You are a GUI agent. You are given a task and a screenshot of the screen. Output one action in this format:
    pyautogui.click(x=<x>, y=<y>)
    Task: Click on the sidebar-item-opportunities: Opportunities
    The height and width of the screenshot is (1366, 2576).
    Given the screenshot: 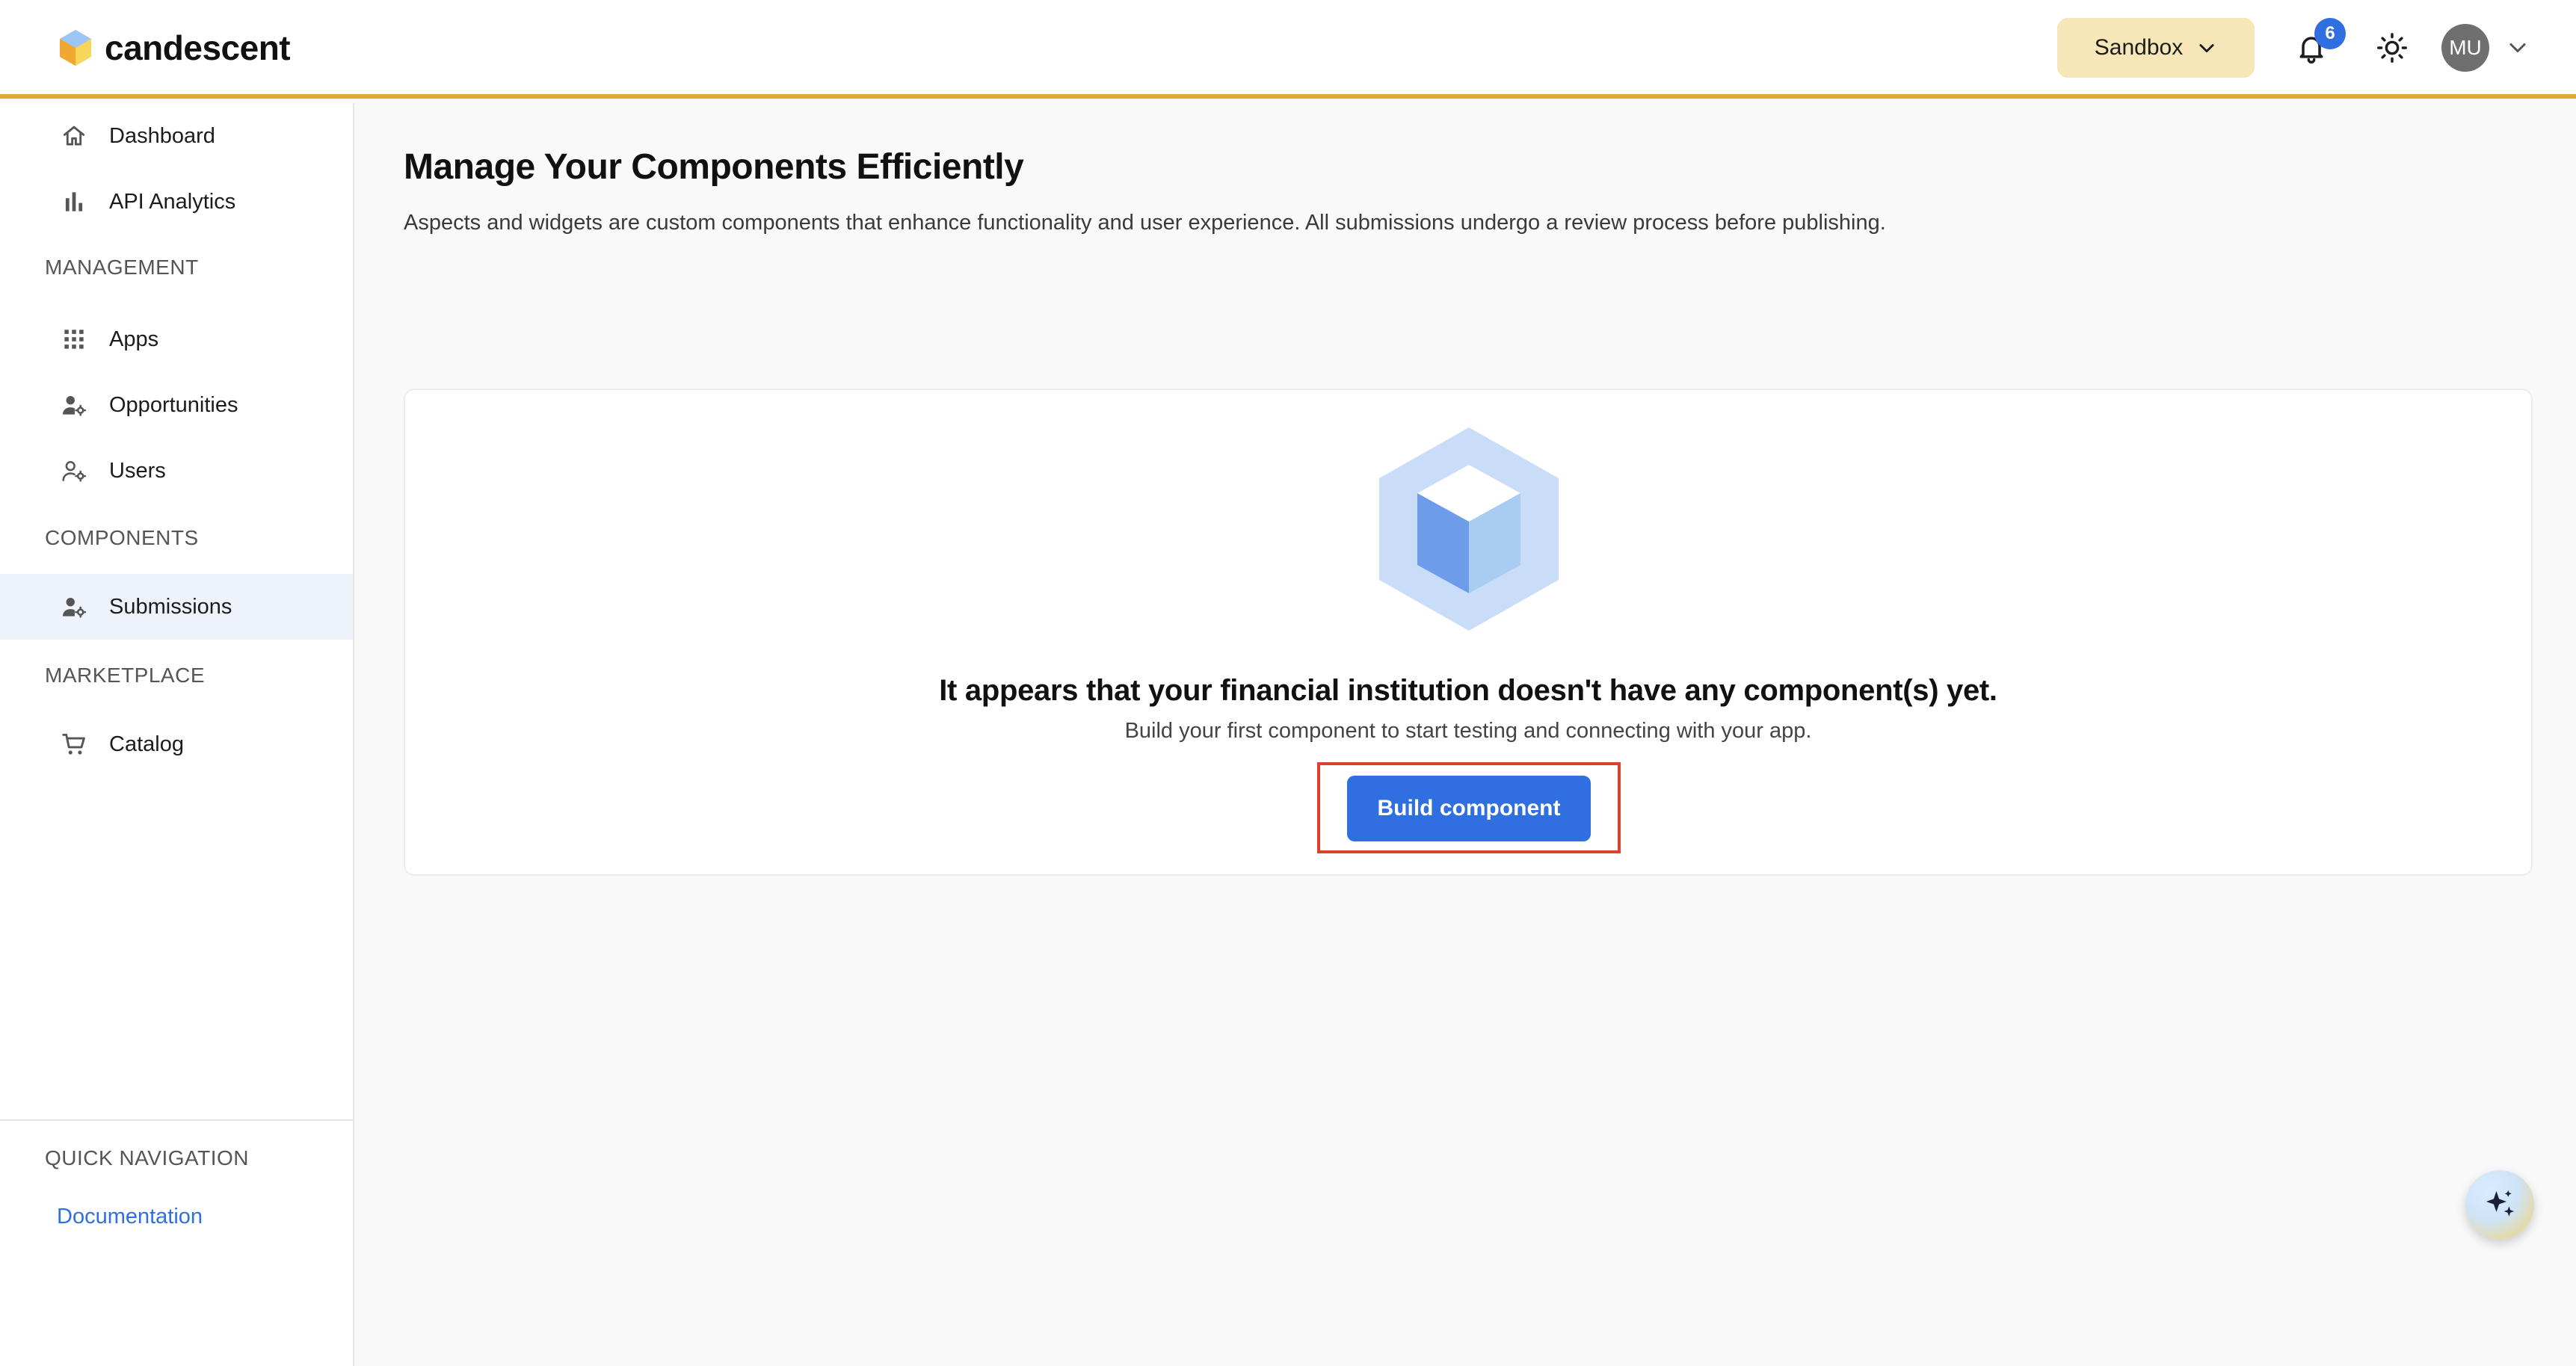 What is the action you would take?
    pyautogui.click(x=176, y=405)
    